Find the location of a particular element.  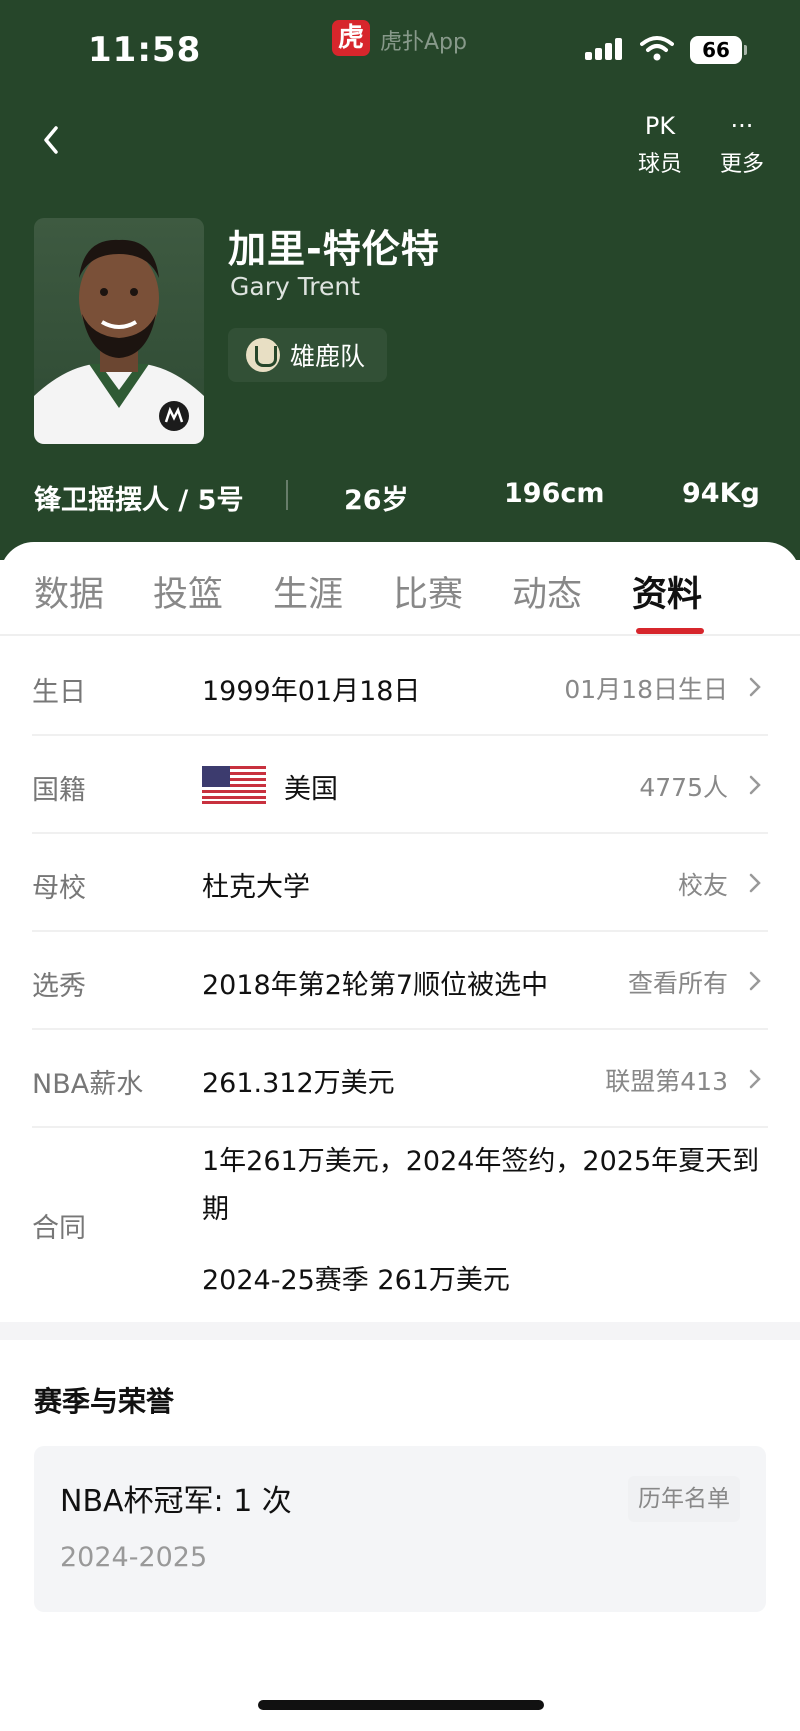

player-height: 196cm is located at coordinates (554, 493).